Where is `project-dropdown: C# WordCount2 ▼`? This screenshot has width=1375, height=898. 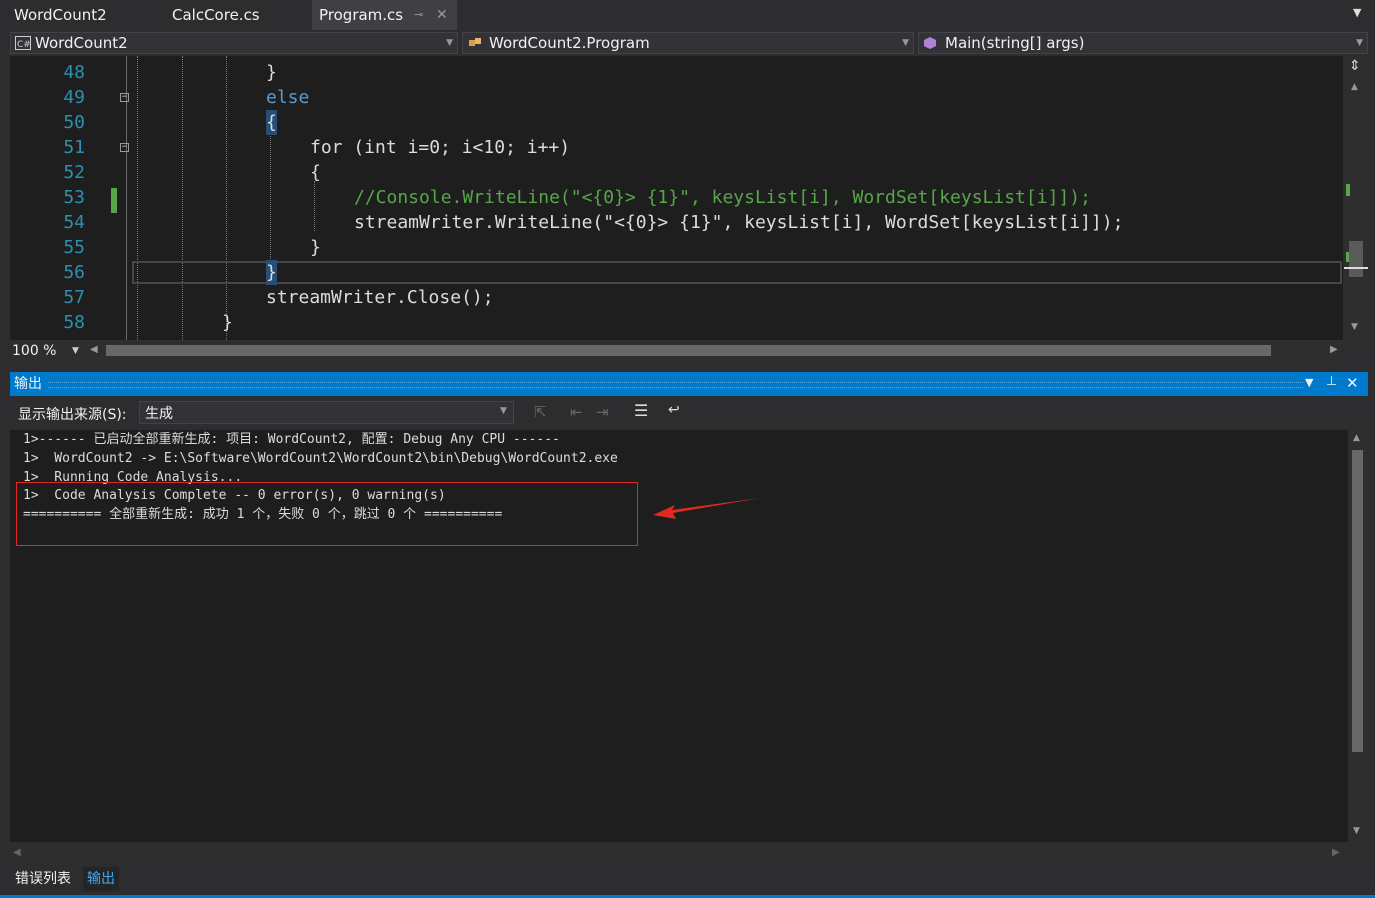
project-dropdown: C# WordCount2 ▼ is located at coordinates (234, 43).